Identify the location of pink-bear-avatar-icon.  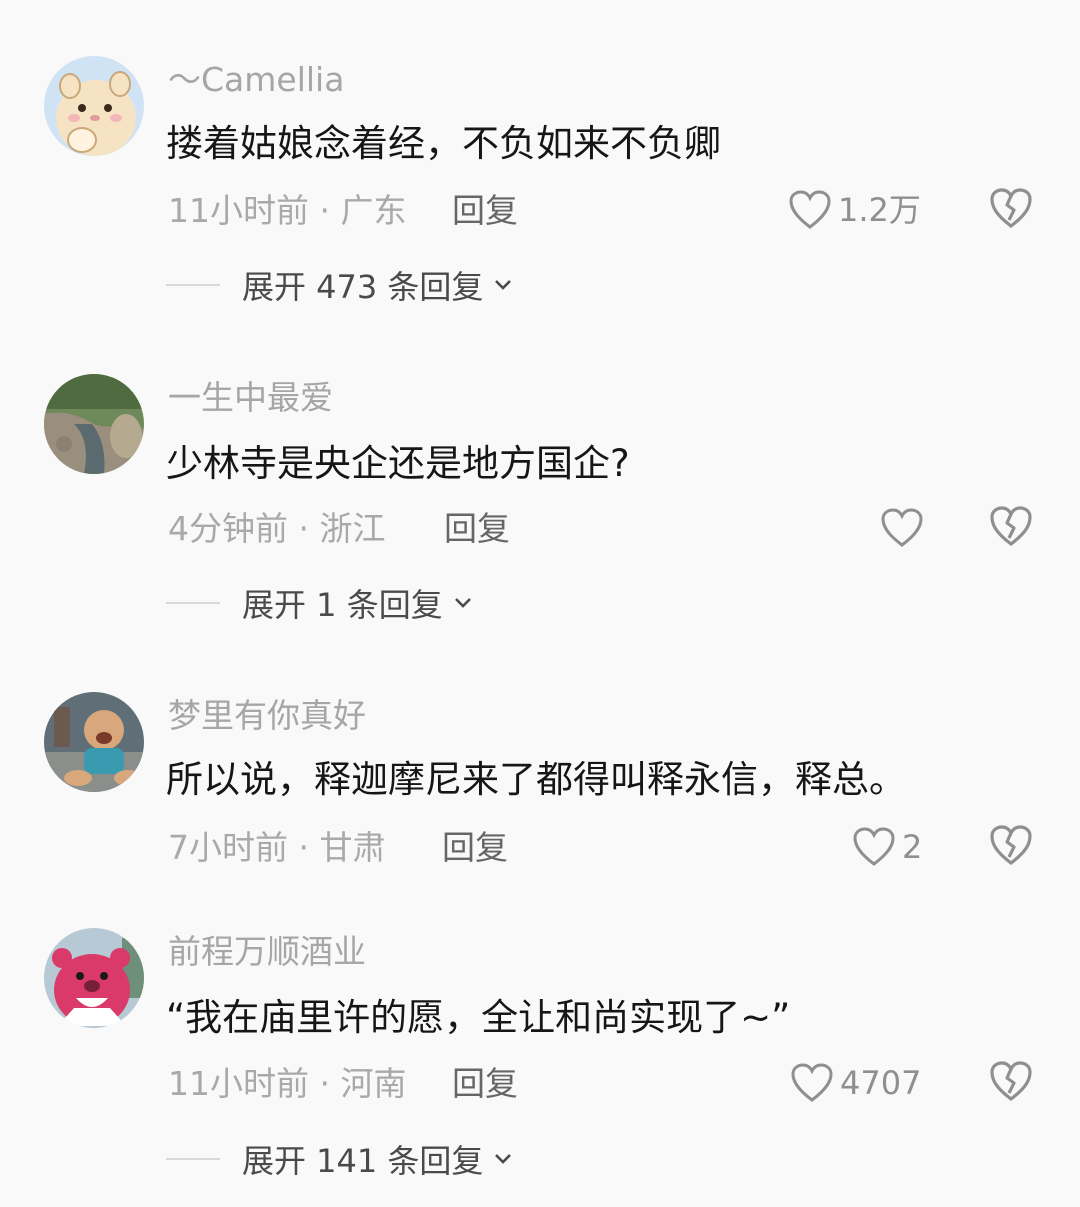
(94, 978).